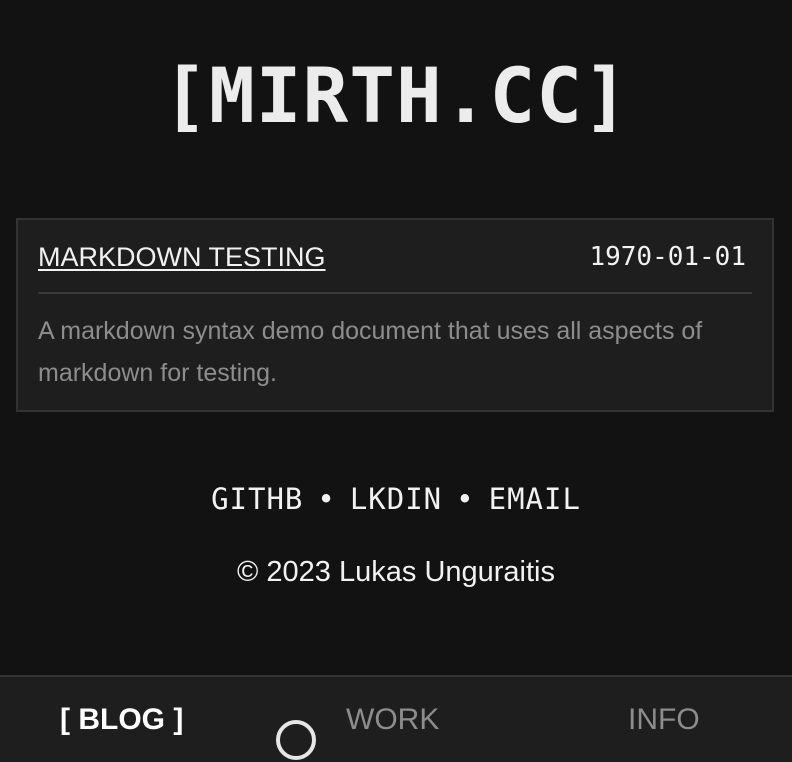 The width and height of the screenshot is (792, 762). What do you see at coordinates (664, 720) in the screenshot?
I see `nav-info: INFO` at bounding box center [664, 720].